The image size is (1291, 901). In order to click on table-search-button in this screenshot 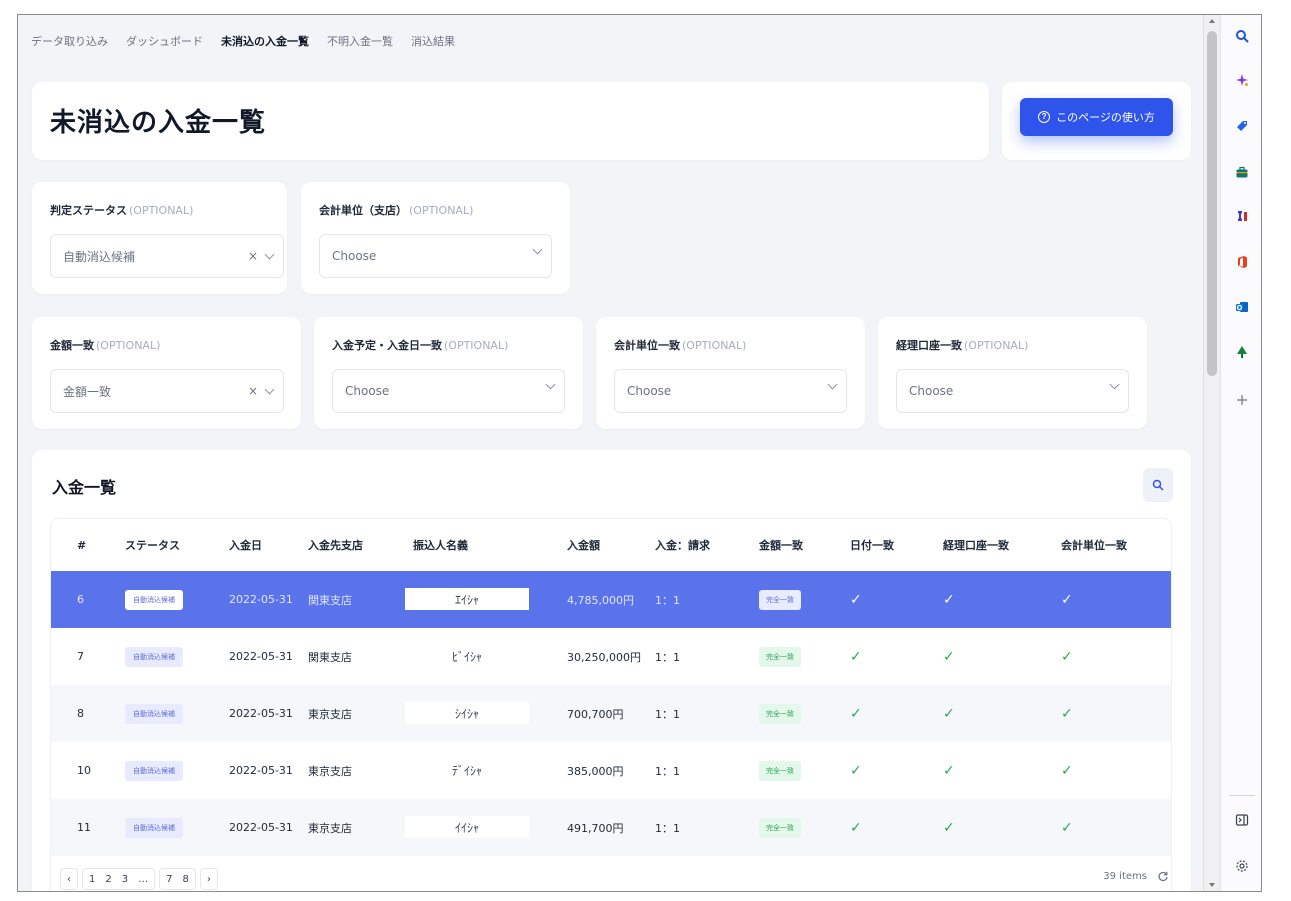, I will do `click(1158, 485)`.